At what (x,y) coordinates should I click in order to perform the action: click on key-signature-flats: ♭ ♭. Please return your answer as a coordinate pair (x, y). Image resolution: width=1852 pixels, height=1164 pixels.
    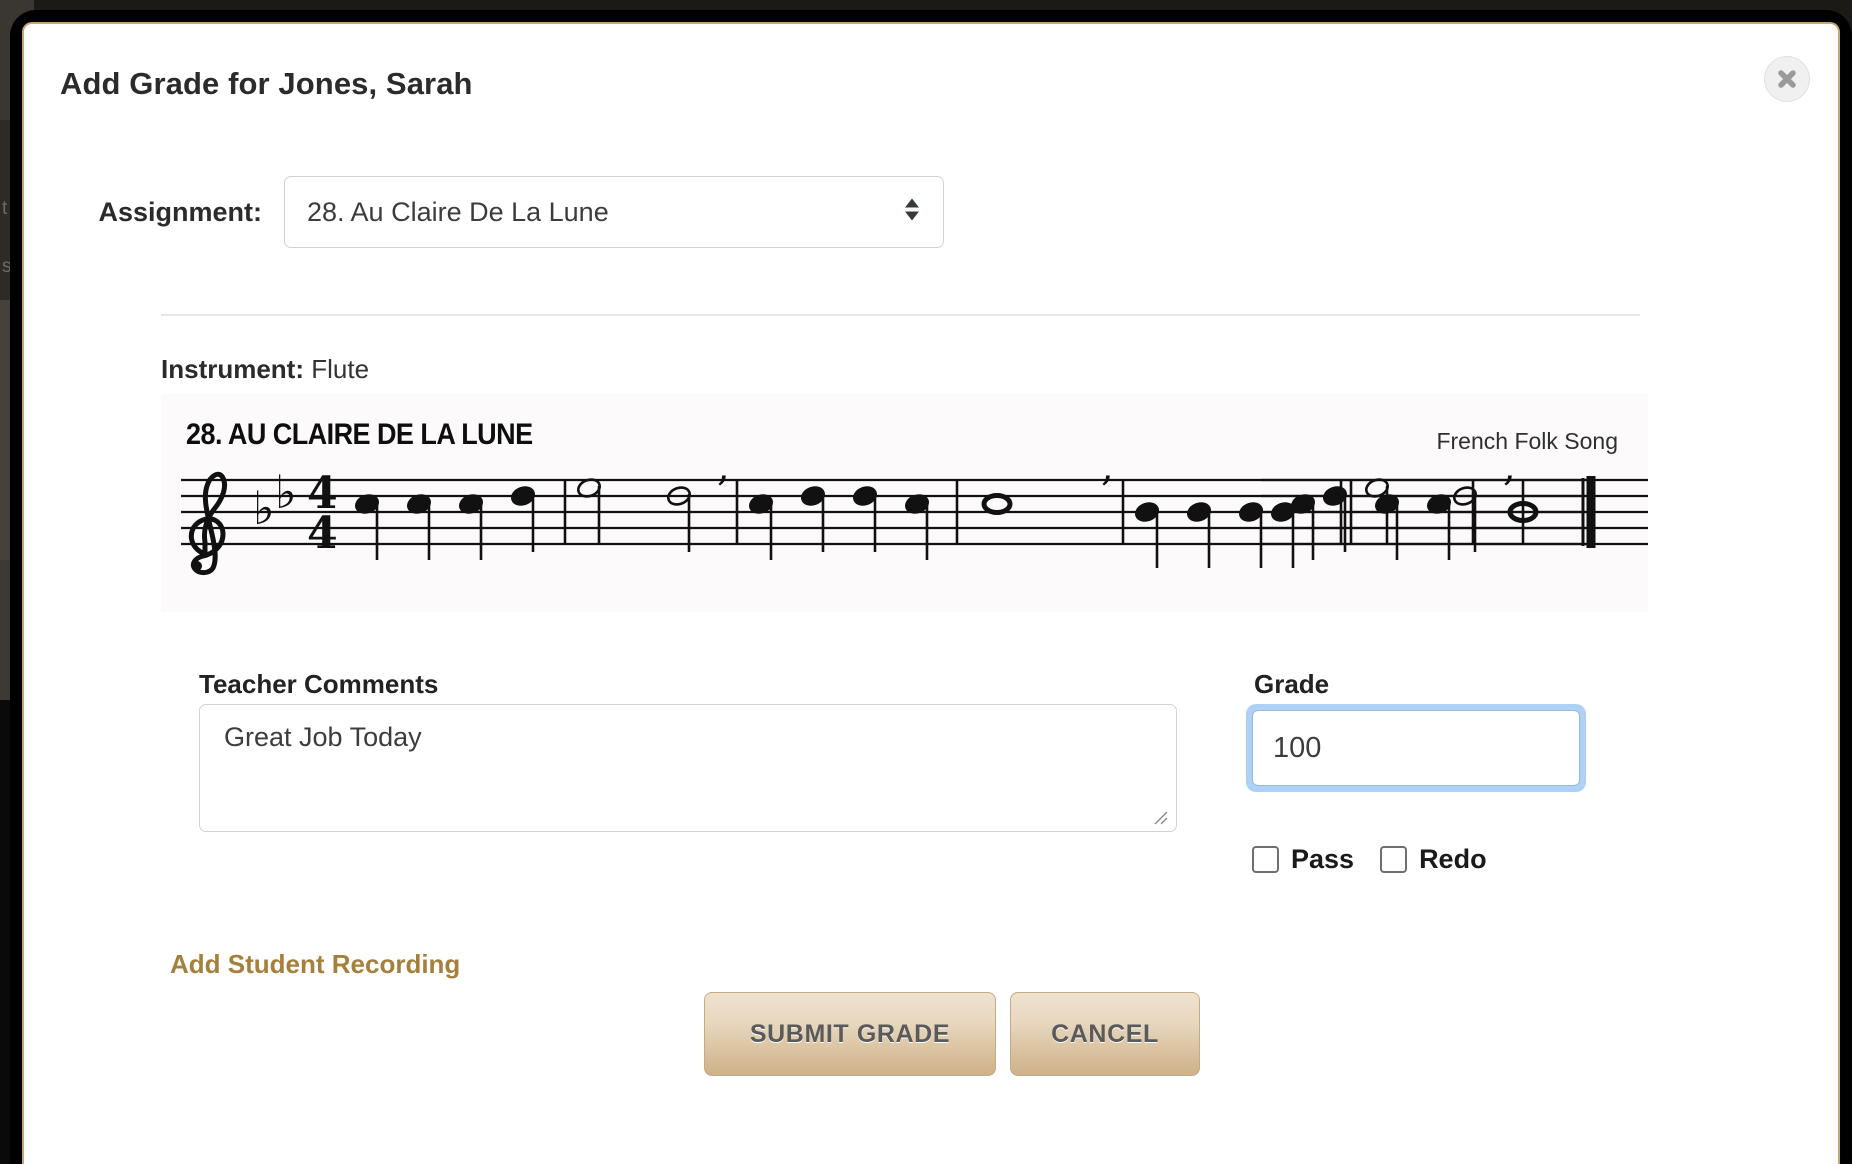
    Looking at the image, I should click on (275, 500).